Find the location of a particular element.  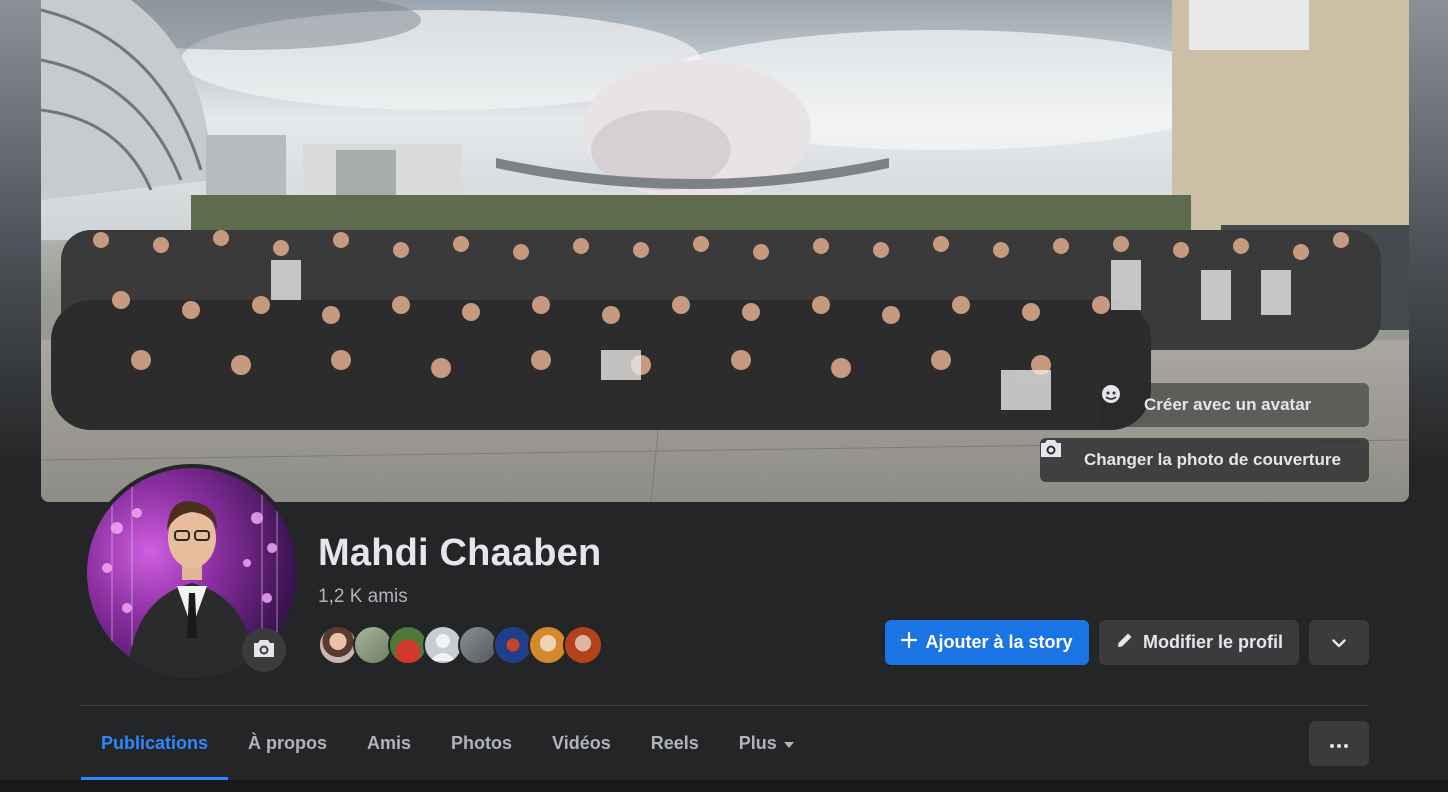

tabs-overflow-button is located at coordinates (1339, 743).